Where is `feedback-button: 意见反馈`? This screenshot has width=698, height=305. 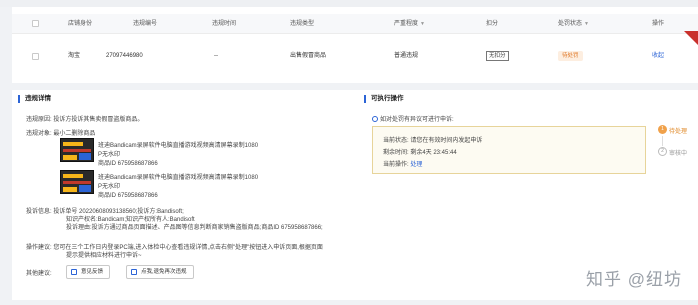 feedback-button: 意见反馈 is located at coordinates (88, 272).